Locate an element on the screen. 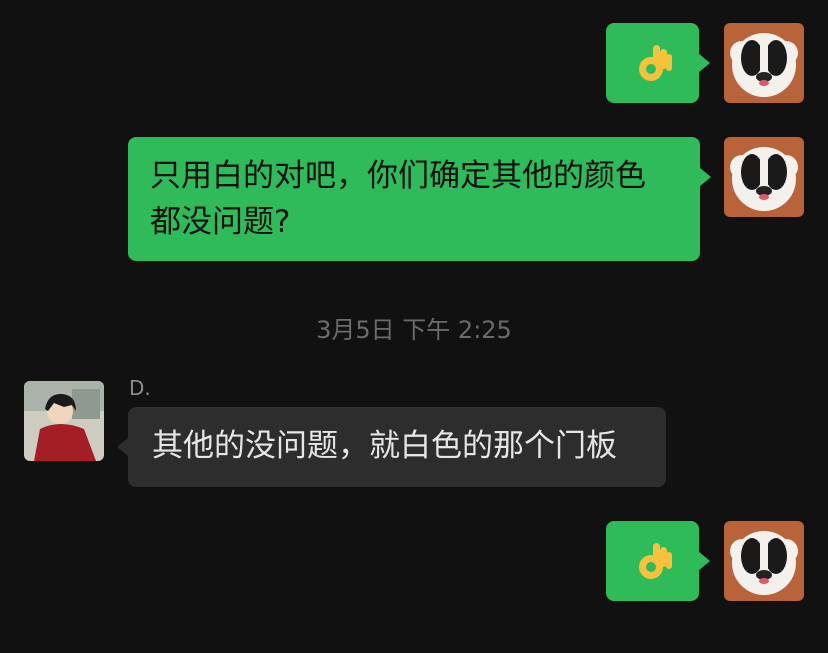  message-timestamp: 3月5日 下午 2:25 is located at coordinates (414, 330).